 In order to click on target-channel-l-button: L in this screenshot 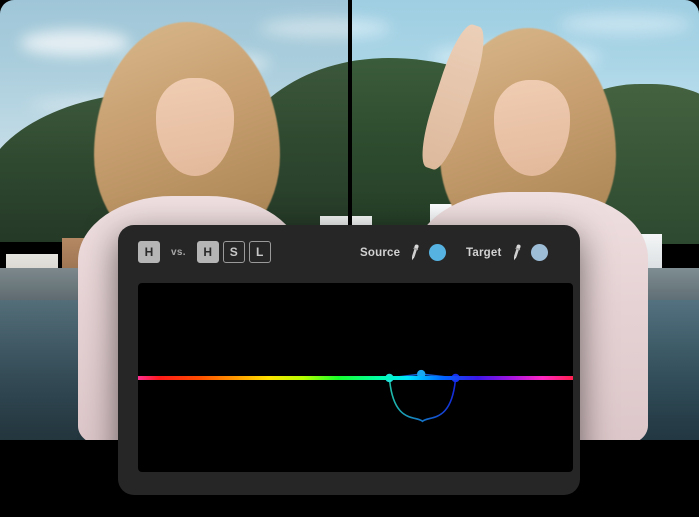, I will do `click(259, 252)`.